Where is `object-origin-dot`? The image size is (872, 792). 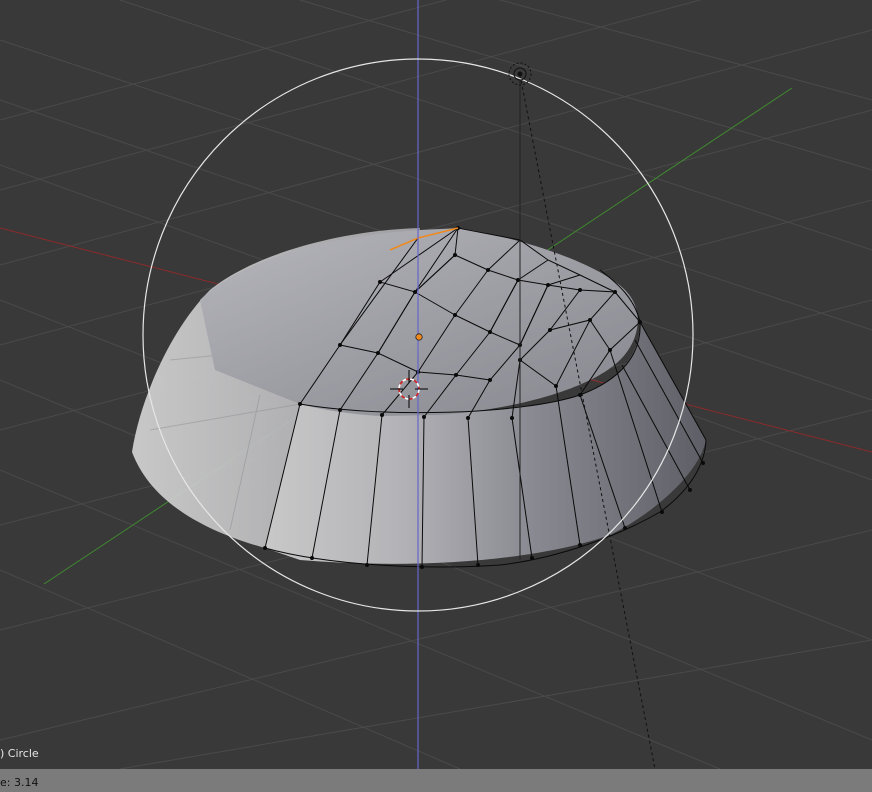
object-origin-dot is located at coordinates (419, 337).